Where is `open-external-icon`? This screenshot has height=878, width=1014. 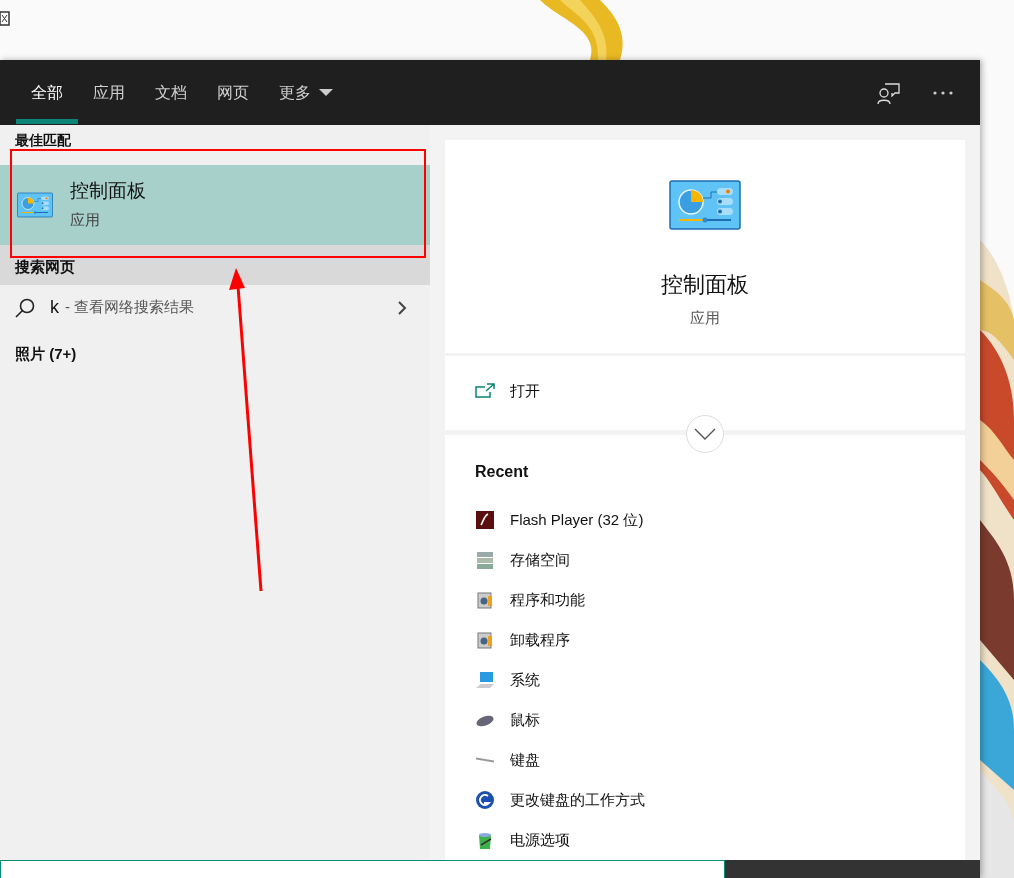 open-external-icon is located at coordinates (485, 391).